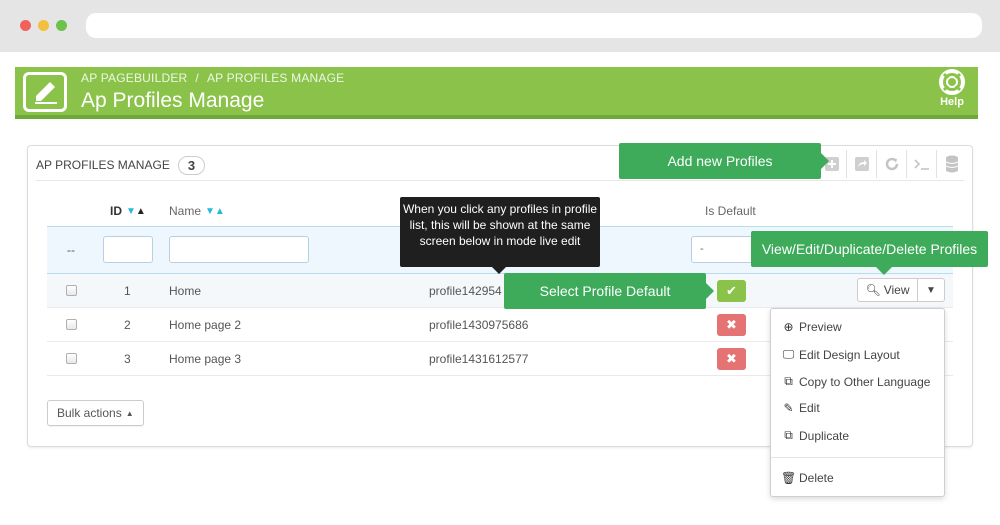 The width and height of the screenshot is (1000, 525). Describe the element at coordinates (127, 324) in the screenshot. I see `row-id: 2` at that location.